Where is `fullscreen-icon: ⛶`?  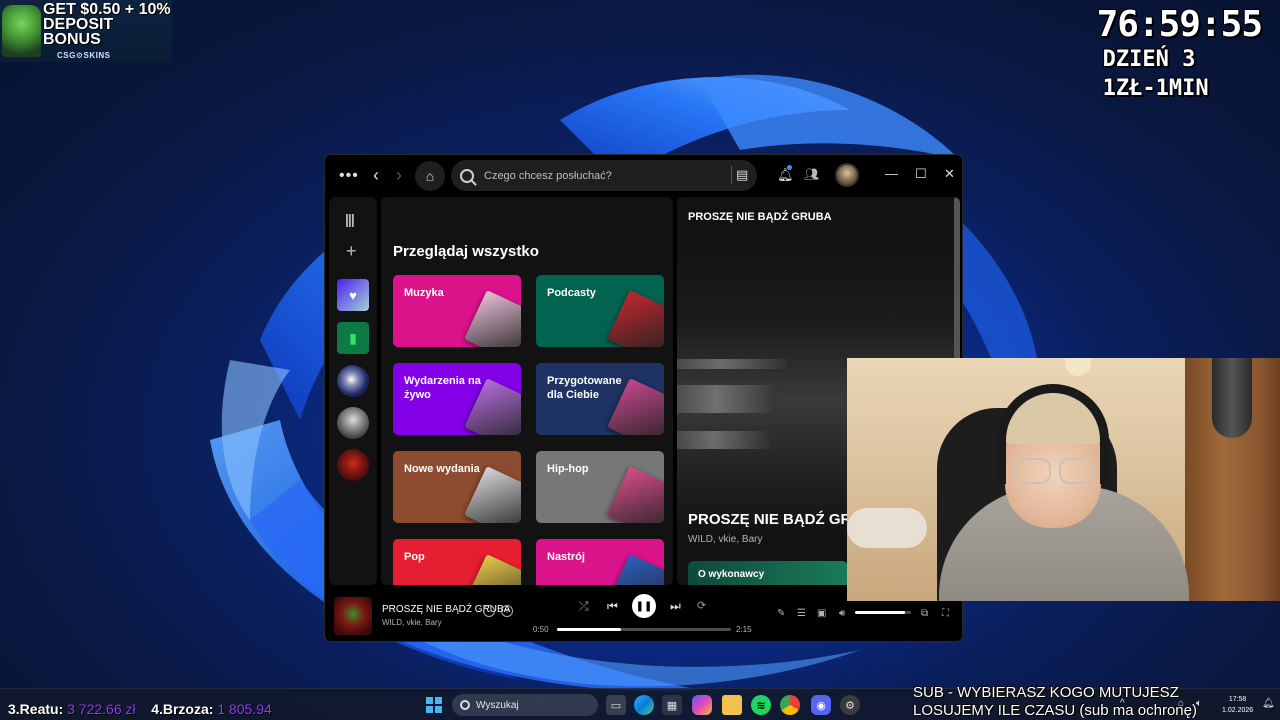
fullscreen-icon: ⛶ is located at coordinates (945, 613).